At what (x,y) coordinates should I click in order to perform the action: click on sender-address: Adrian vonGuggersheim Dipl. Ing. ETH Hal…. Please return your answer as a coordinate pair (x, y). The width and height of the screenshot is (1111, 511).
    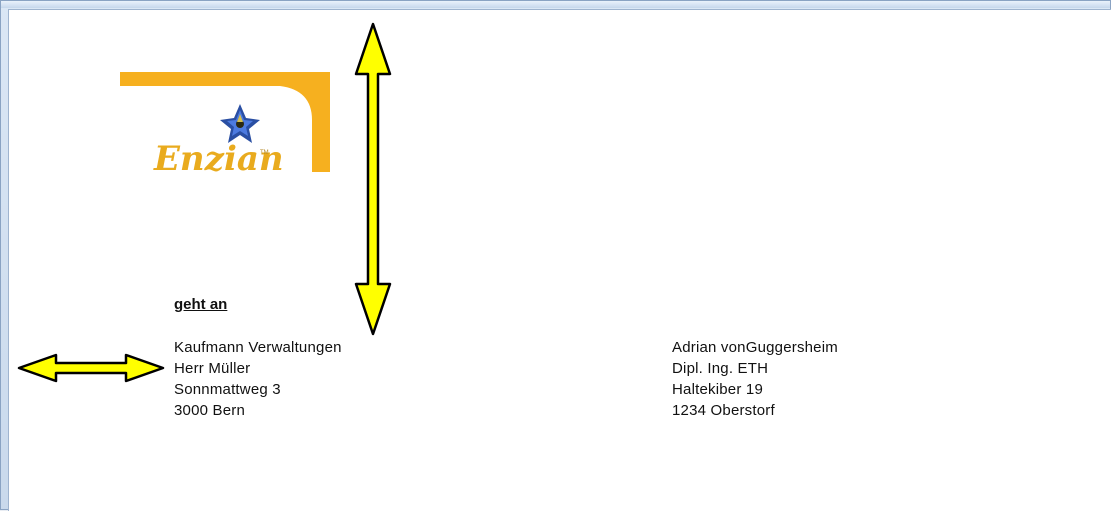
    Looking at the image, I should click on (755, 379).